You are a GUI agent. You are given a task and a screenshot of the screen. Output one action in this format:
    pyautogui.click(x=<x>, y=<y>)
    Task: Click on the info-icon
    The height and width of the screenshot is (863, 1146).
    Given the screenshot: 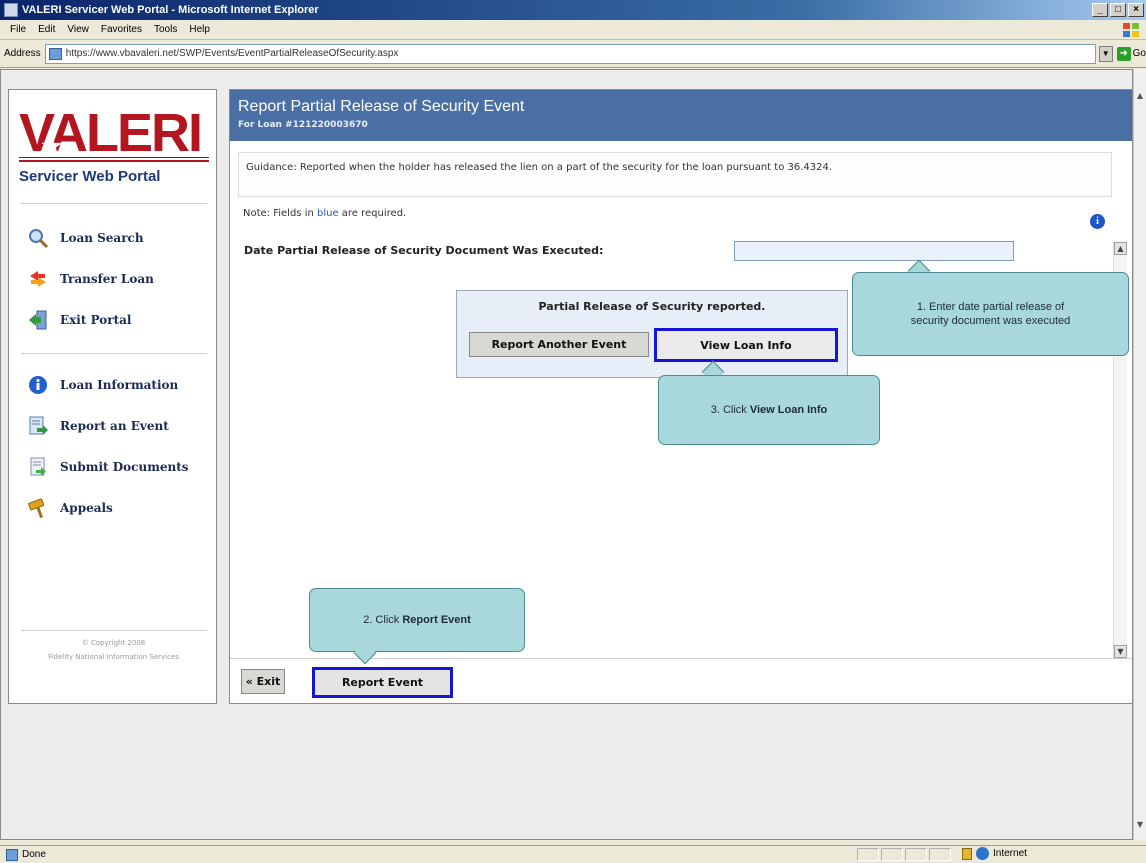 What is the action you would take?
    pyautogui.click(x=38, y=385)
    